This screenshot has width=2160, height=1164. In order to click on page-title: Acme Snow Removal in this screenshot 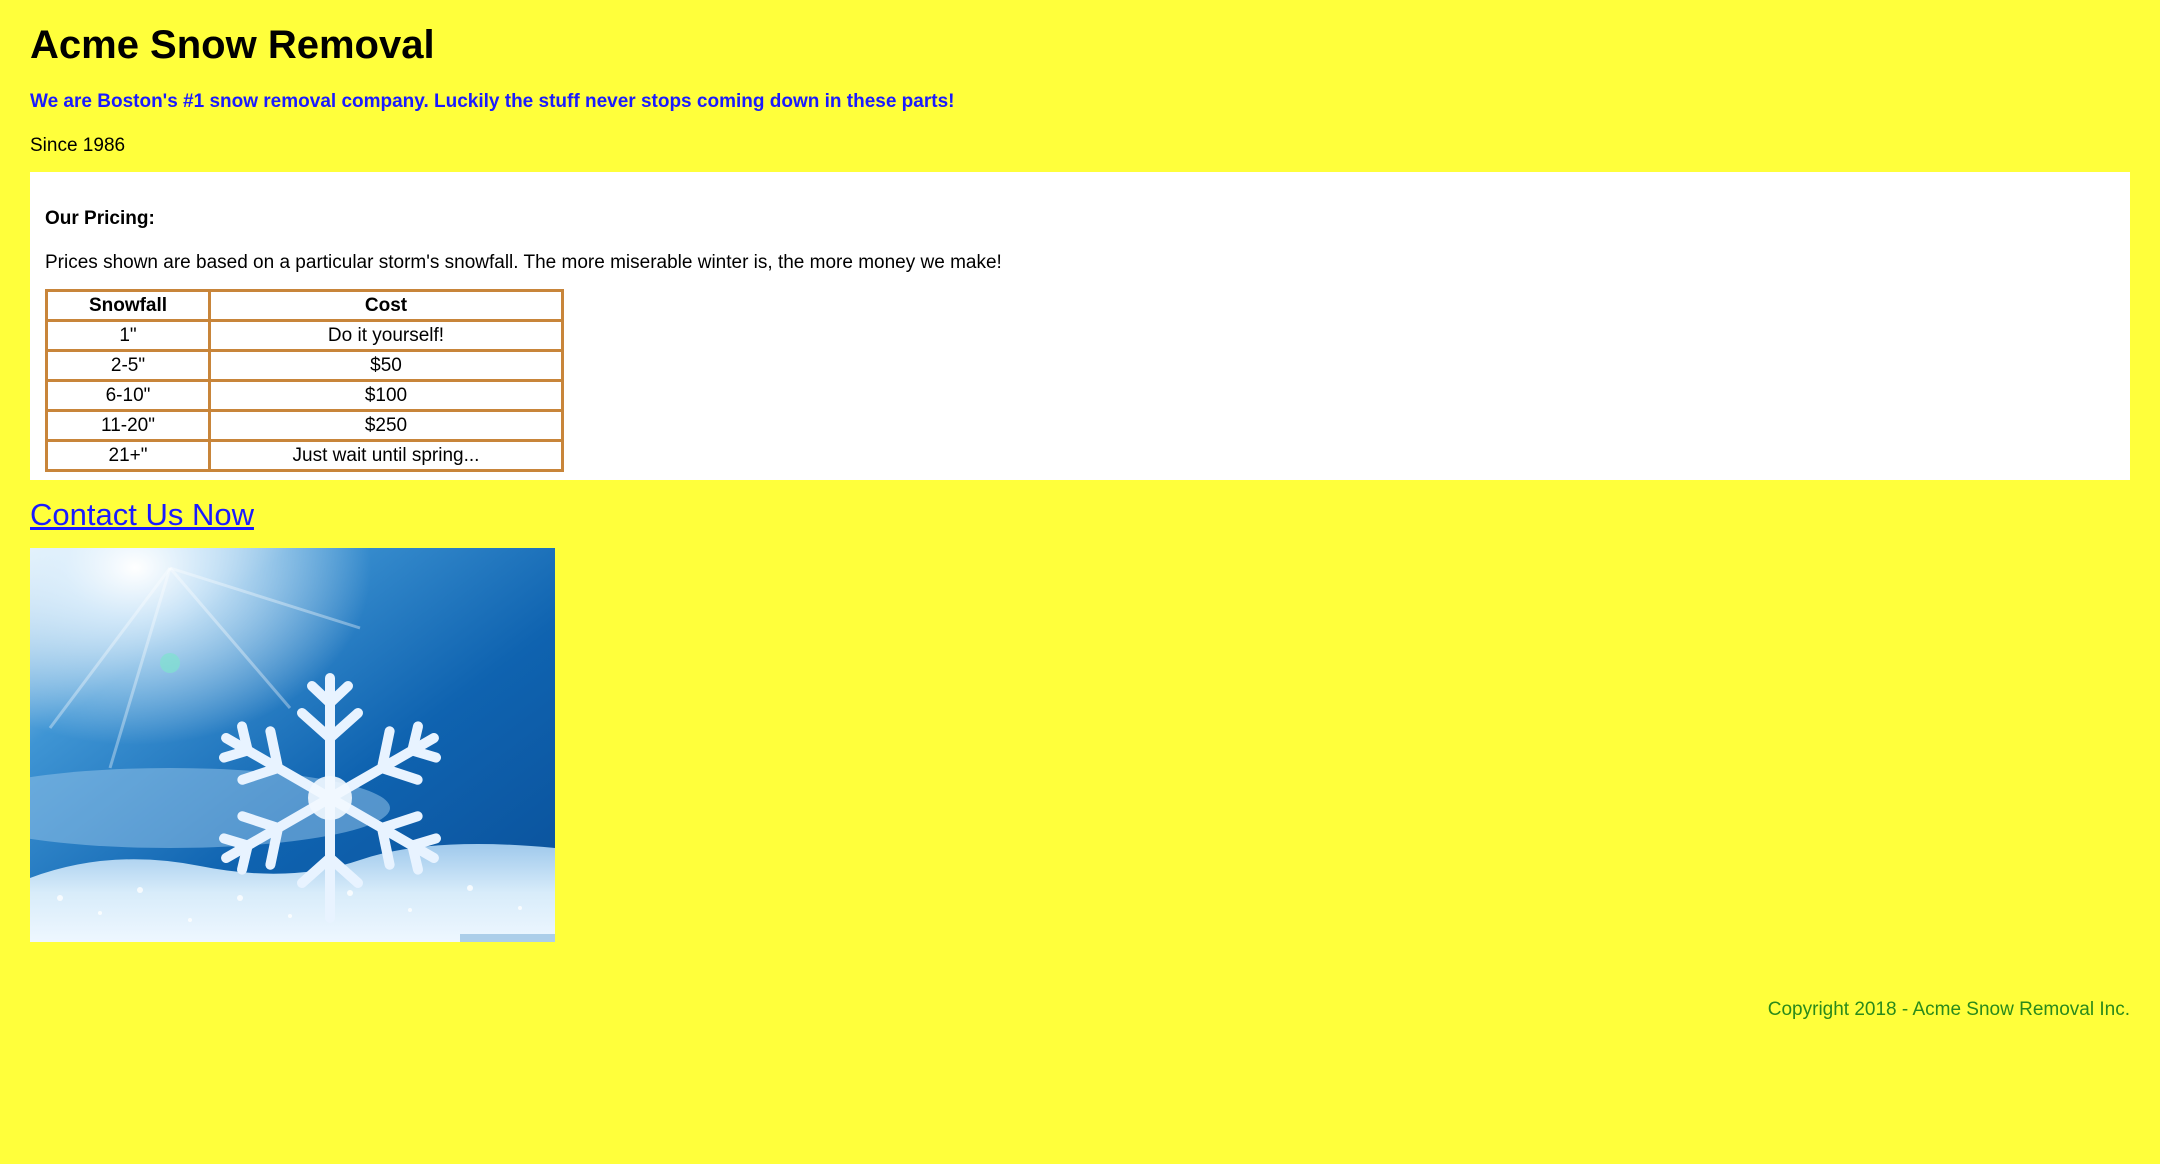, I will do `click(232, 45)`.